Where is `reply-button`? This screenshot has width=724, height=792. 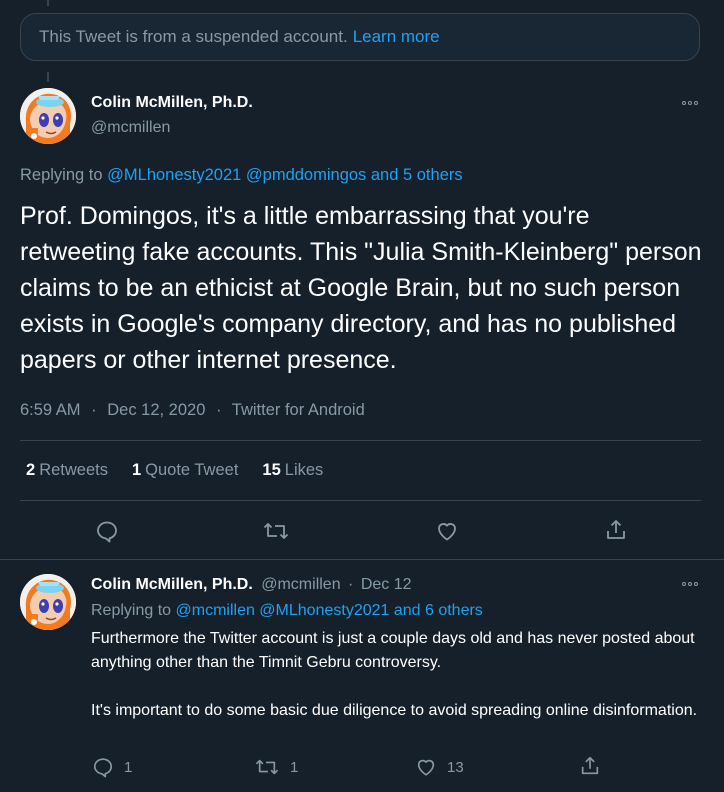 reply-button is located at coordinates (107, 531).